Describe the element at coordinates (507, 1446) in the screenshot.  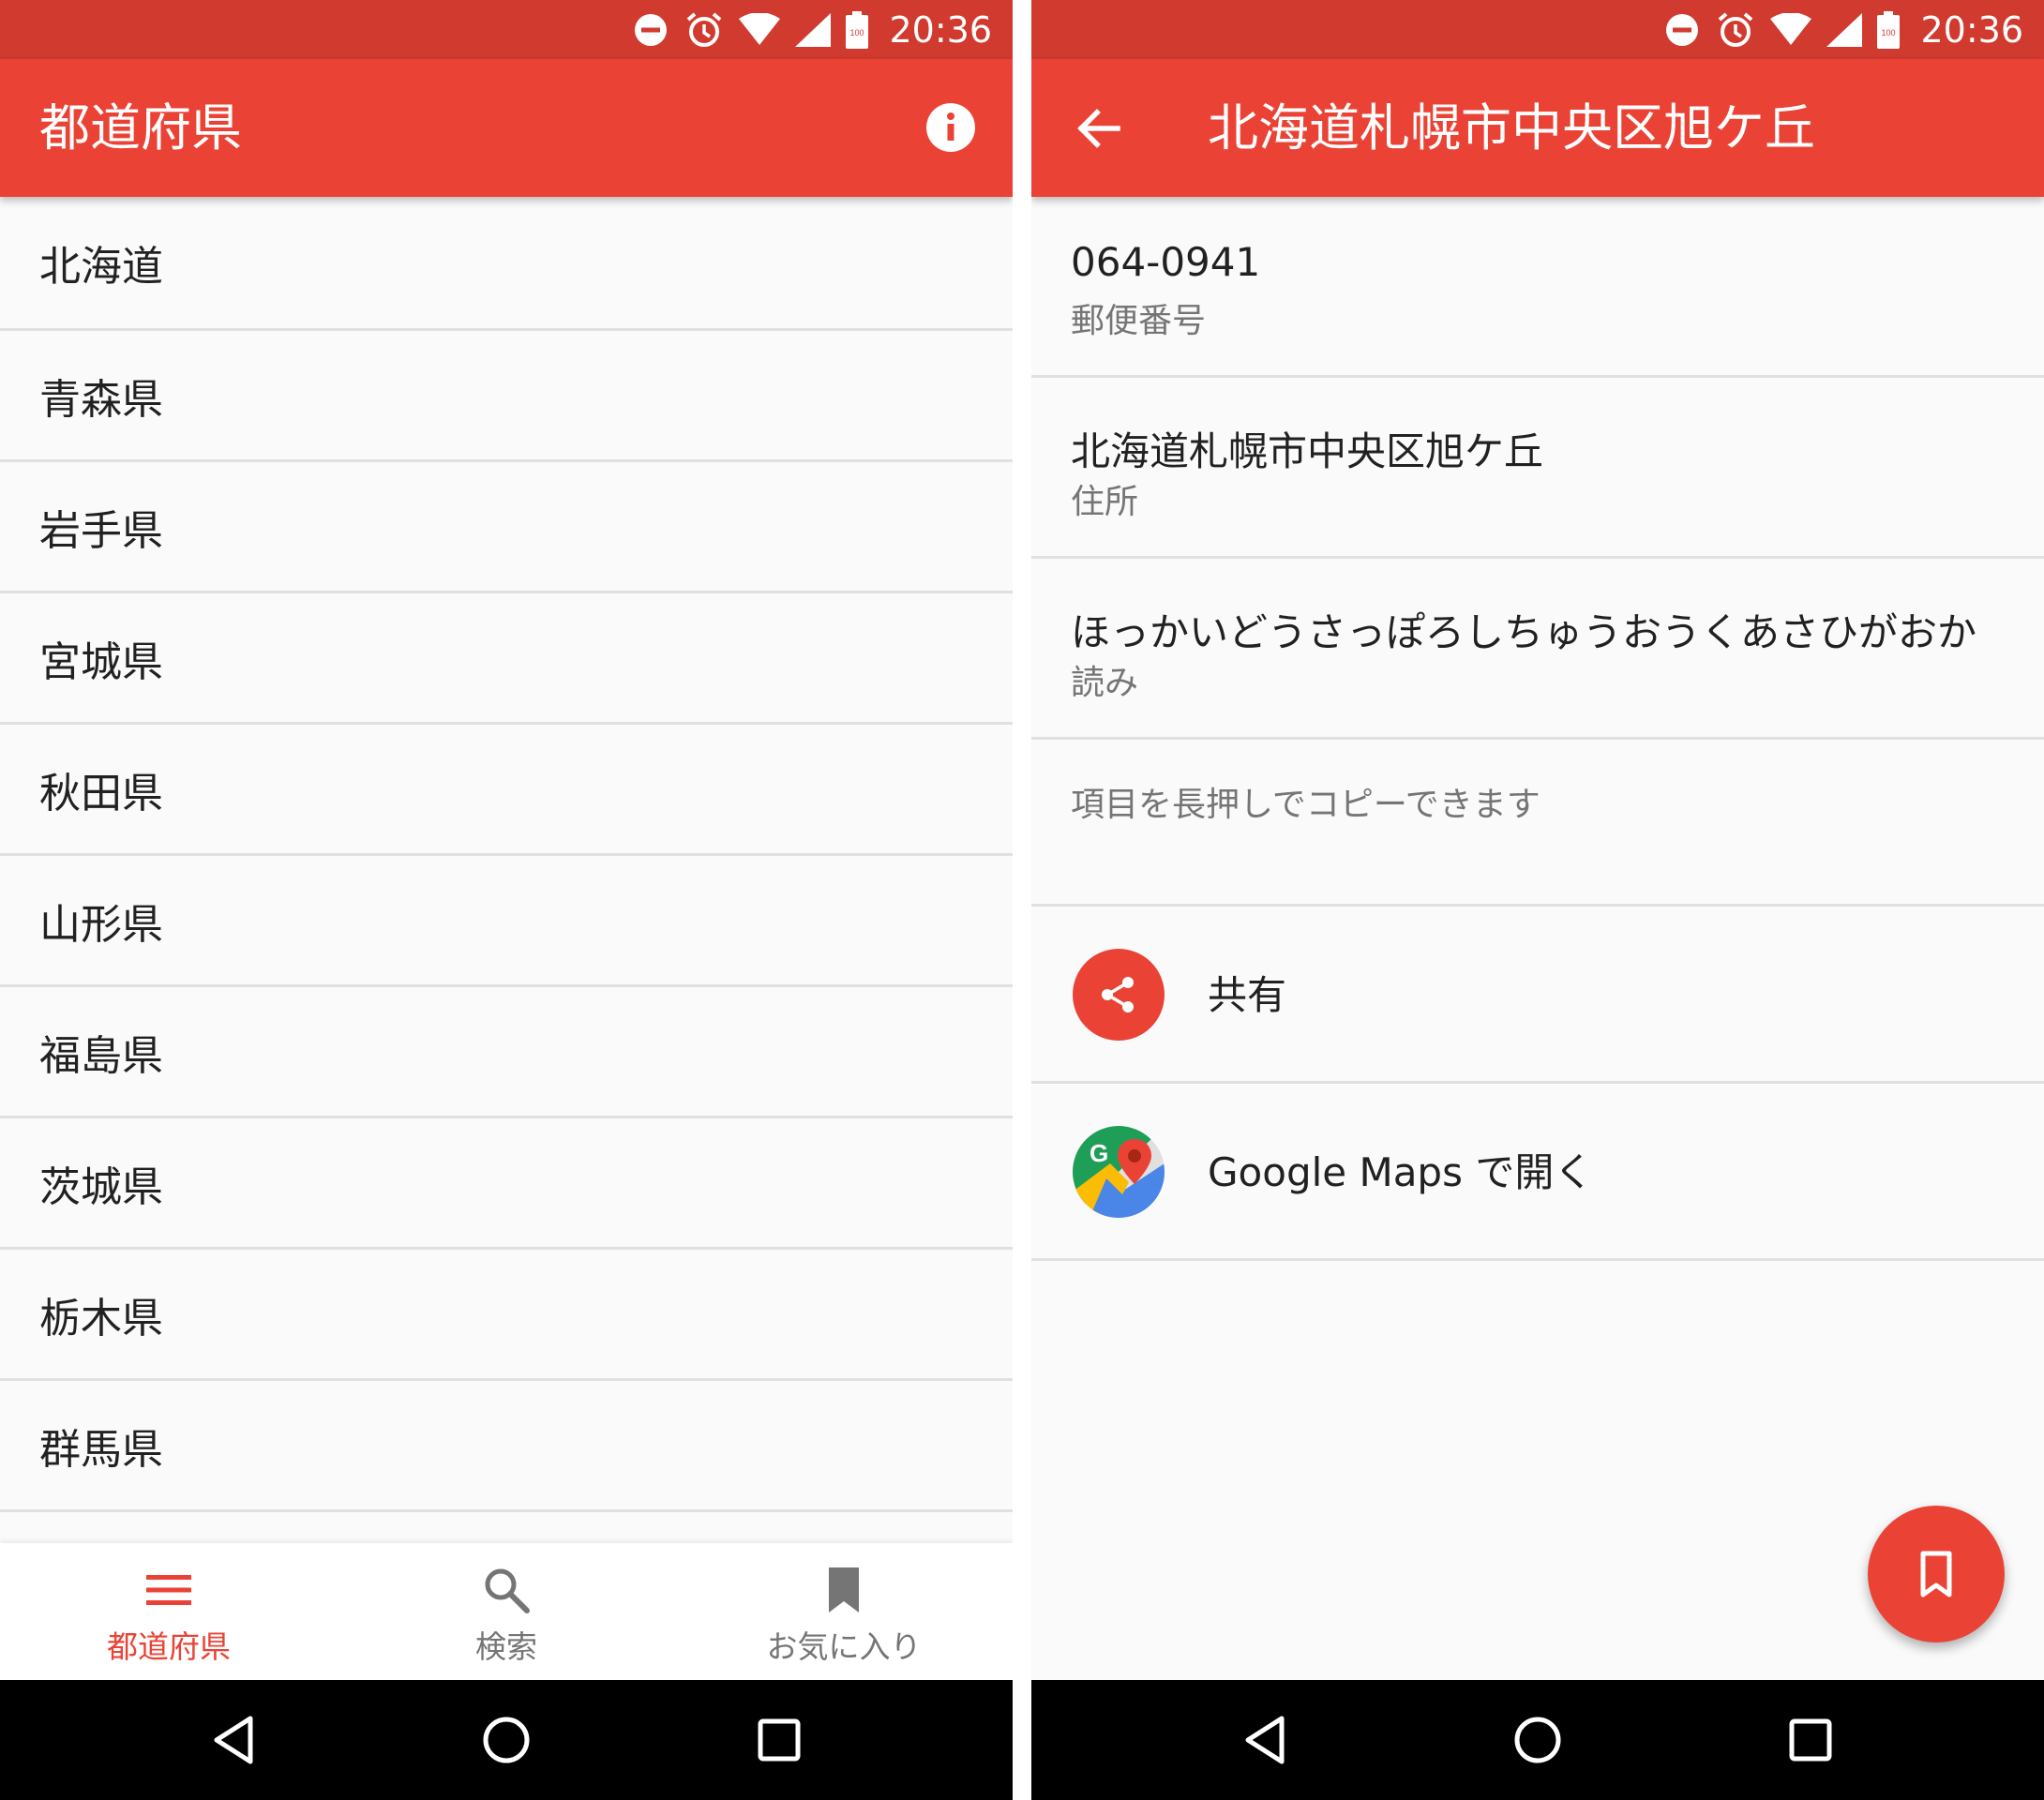
I see `list-item: 群馬県` at that location.